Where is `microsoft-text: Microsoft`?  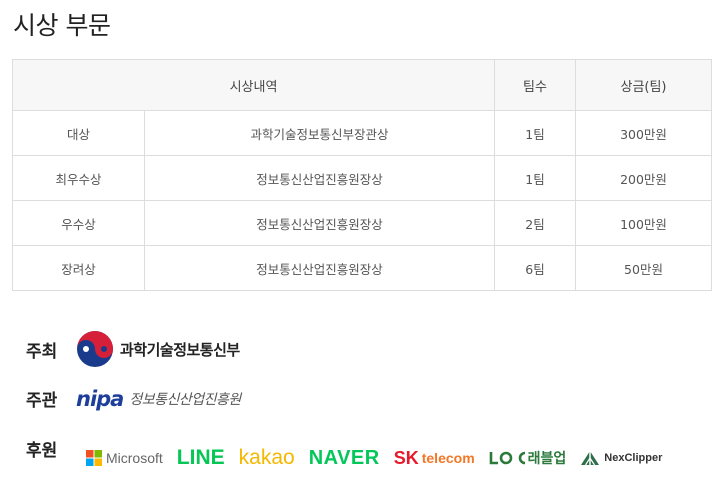 microsoft-text: Microsoft is located at coordinates (134, 458).